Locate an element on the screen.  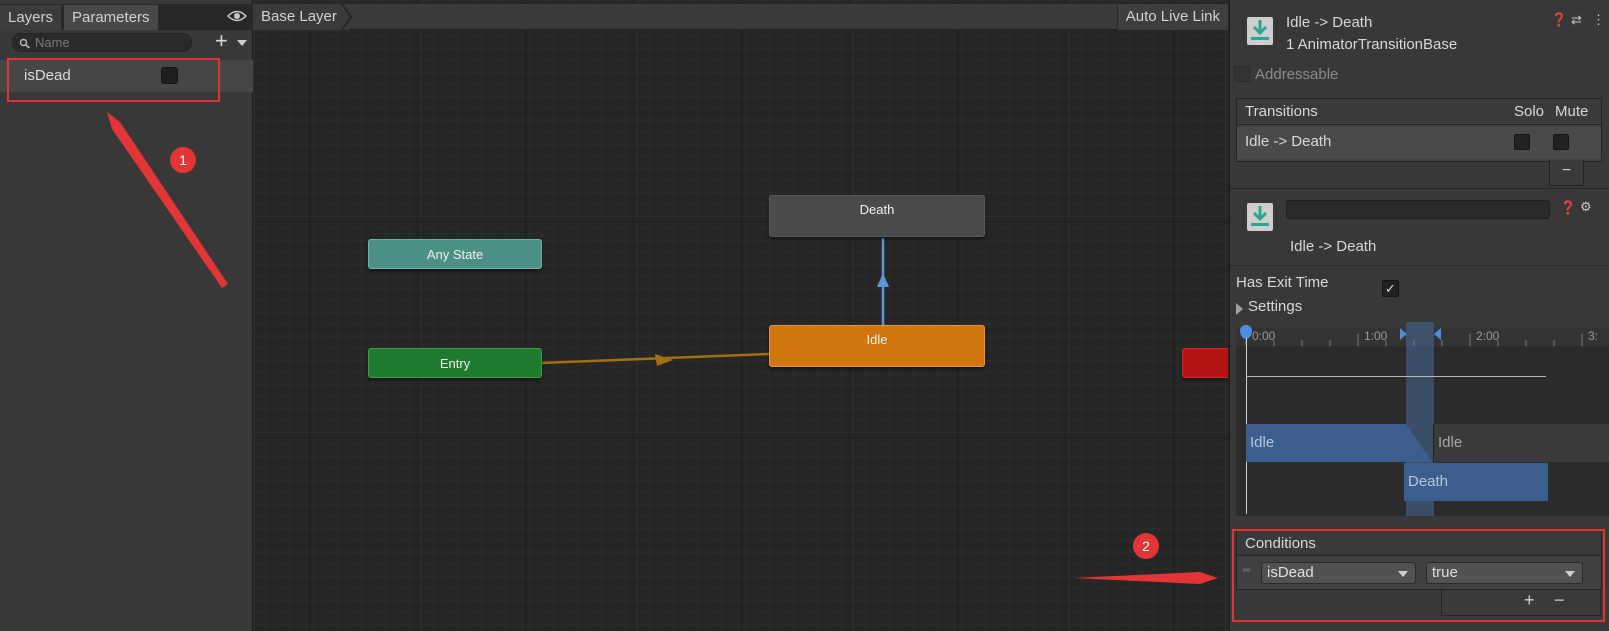
annotation-badge-1: 1 is located at coordinates (183, 160).